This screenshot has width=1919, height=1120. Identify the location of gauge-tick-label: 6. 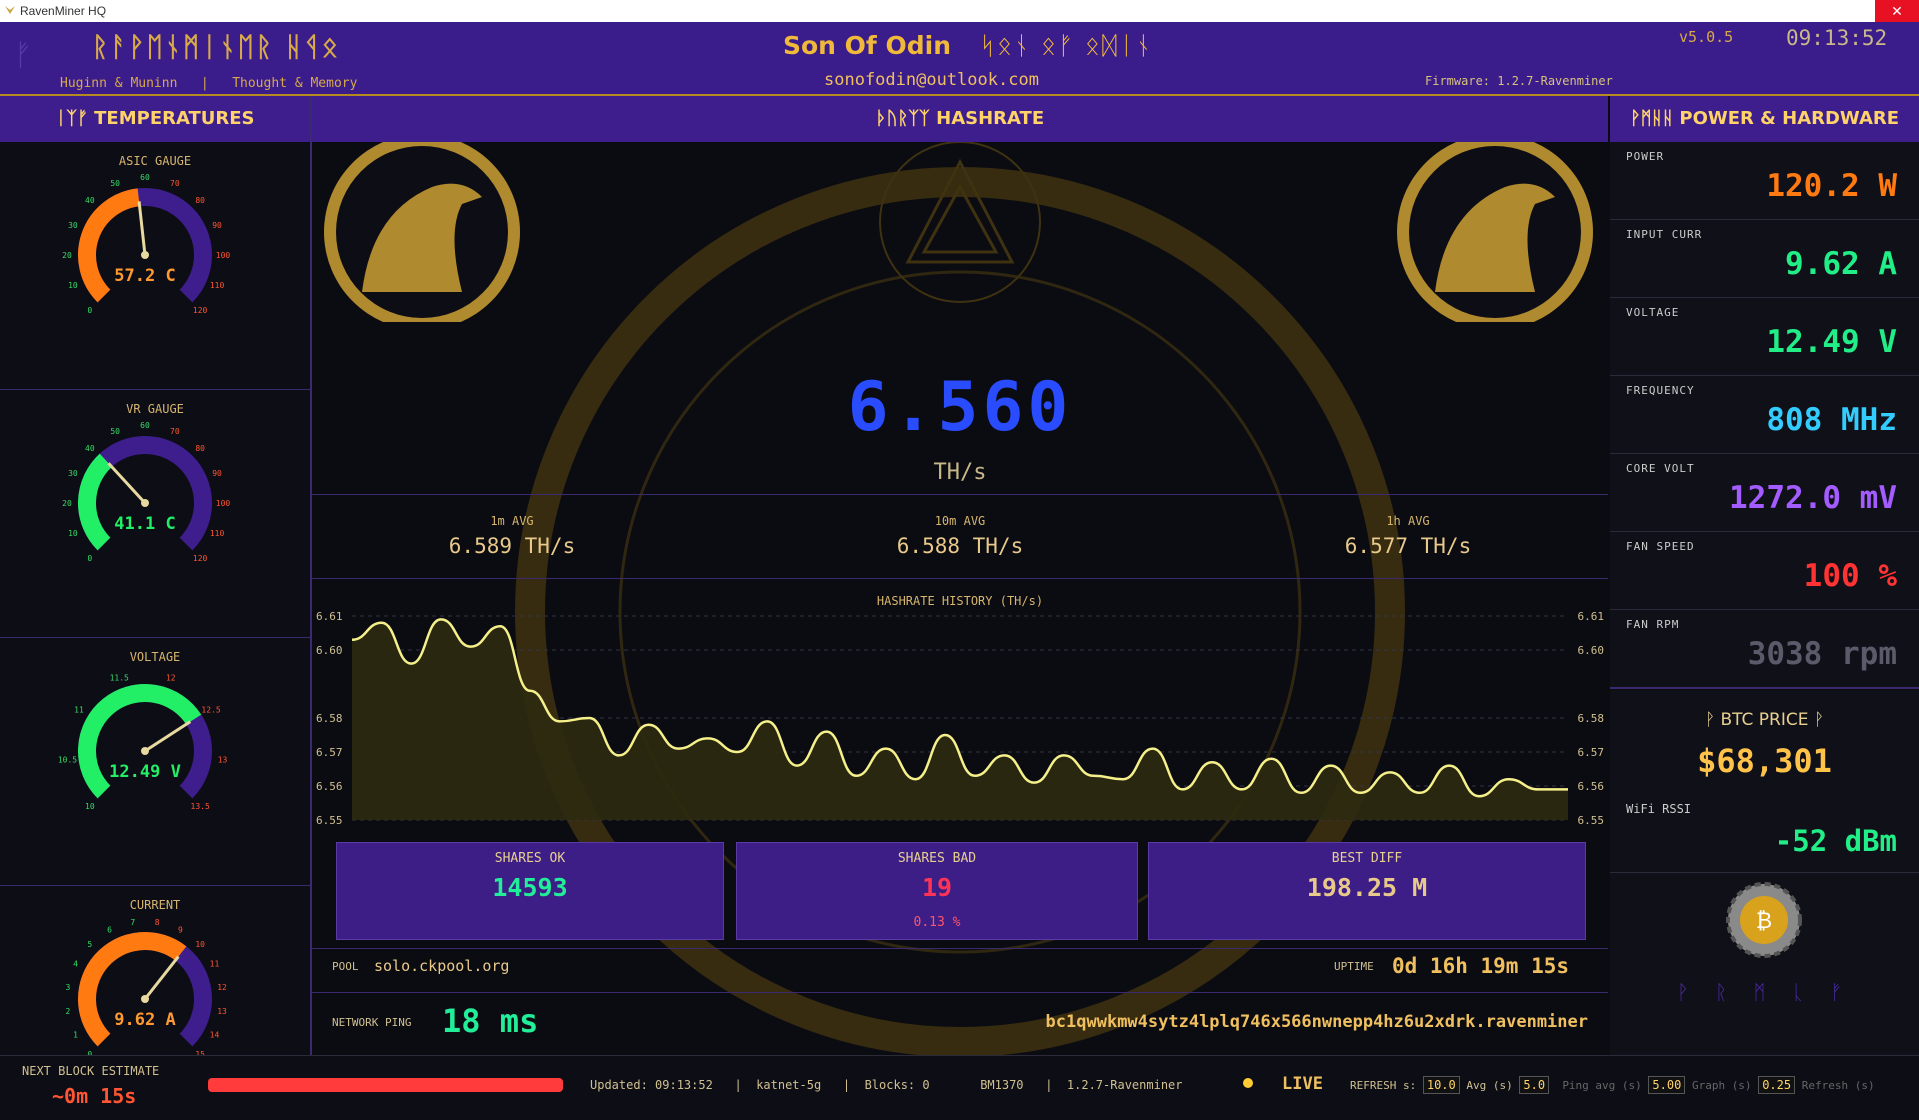
(109, 930).